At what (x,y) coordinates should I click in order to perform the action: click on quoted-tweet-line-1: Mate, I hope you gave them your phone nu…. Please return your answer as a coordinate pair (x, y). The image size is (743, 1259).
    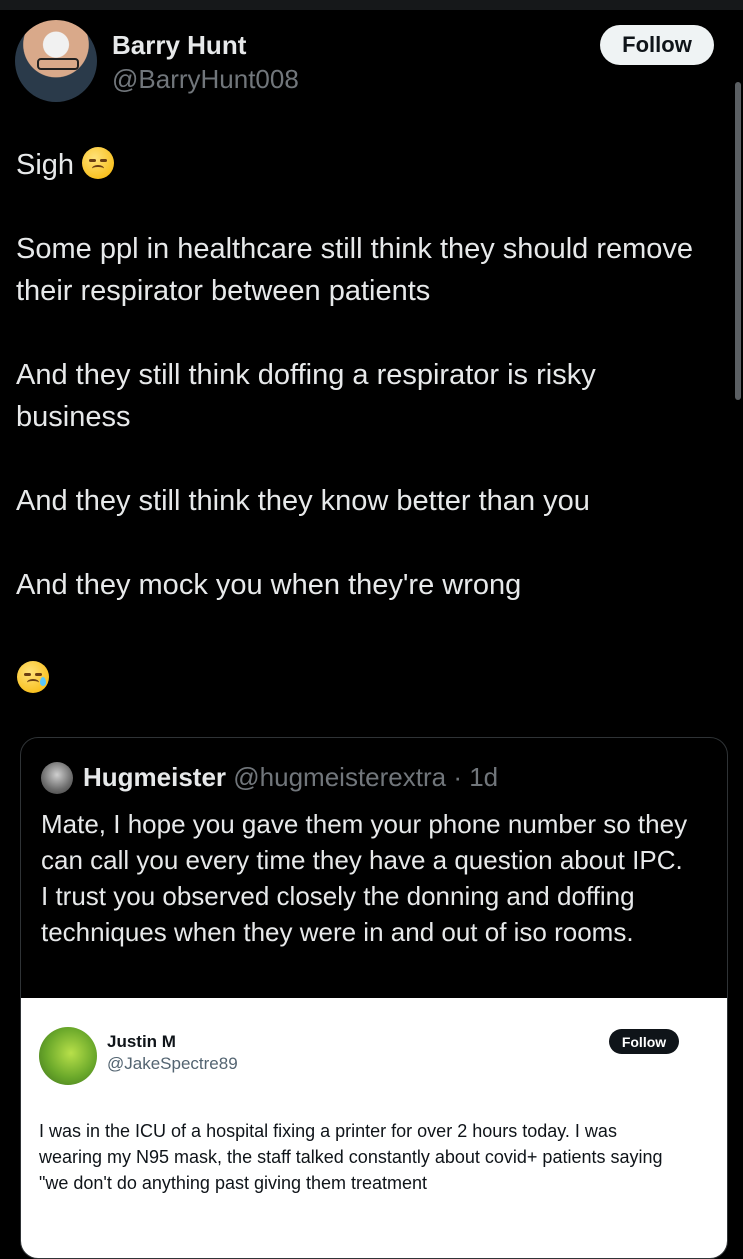
    Looking at the image, I should click on (364, 842).